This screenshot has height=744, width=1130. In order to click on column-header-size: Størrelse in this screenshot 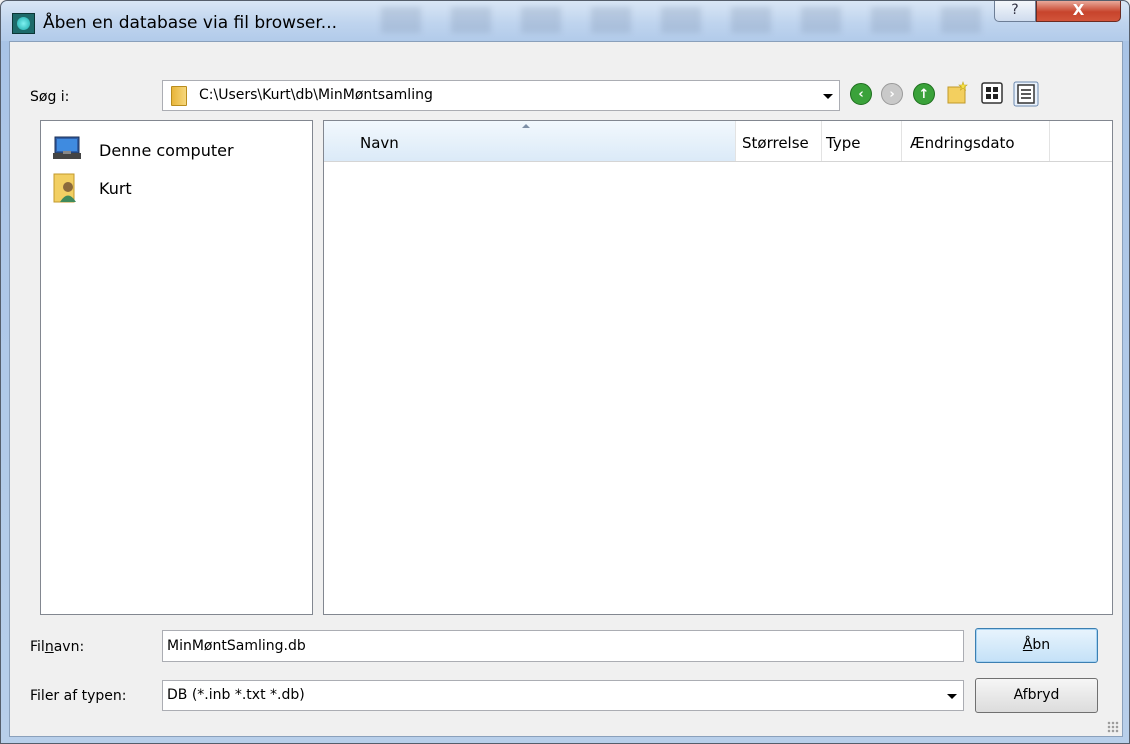, I will do `click(779, 141)`.